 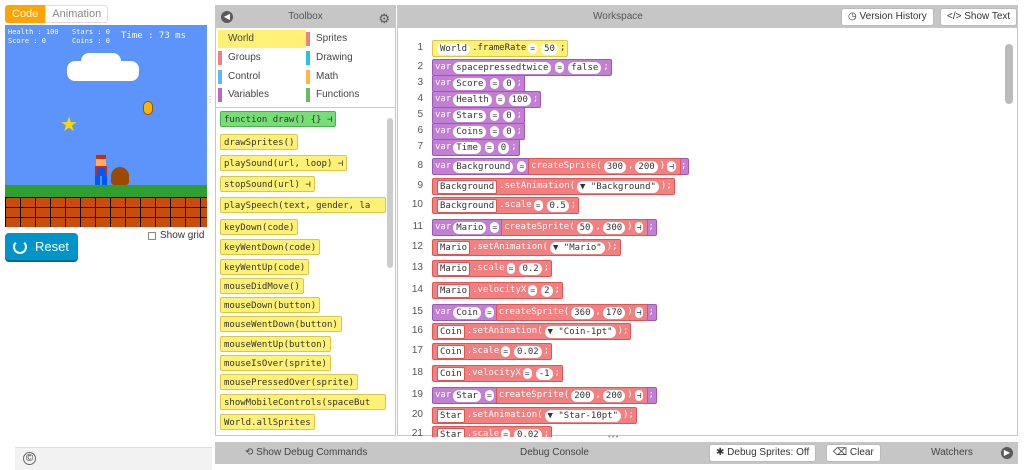 I want to click on create-sprite-block: createSprite(50, 300) ⊣, so click(x=575, y=227).